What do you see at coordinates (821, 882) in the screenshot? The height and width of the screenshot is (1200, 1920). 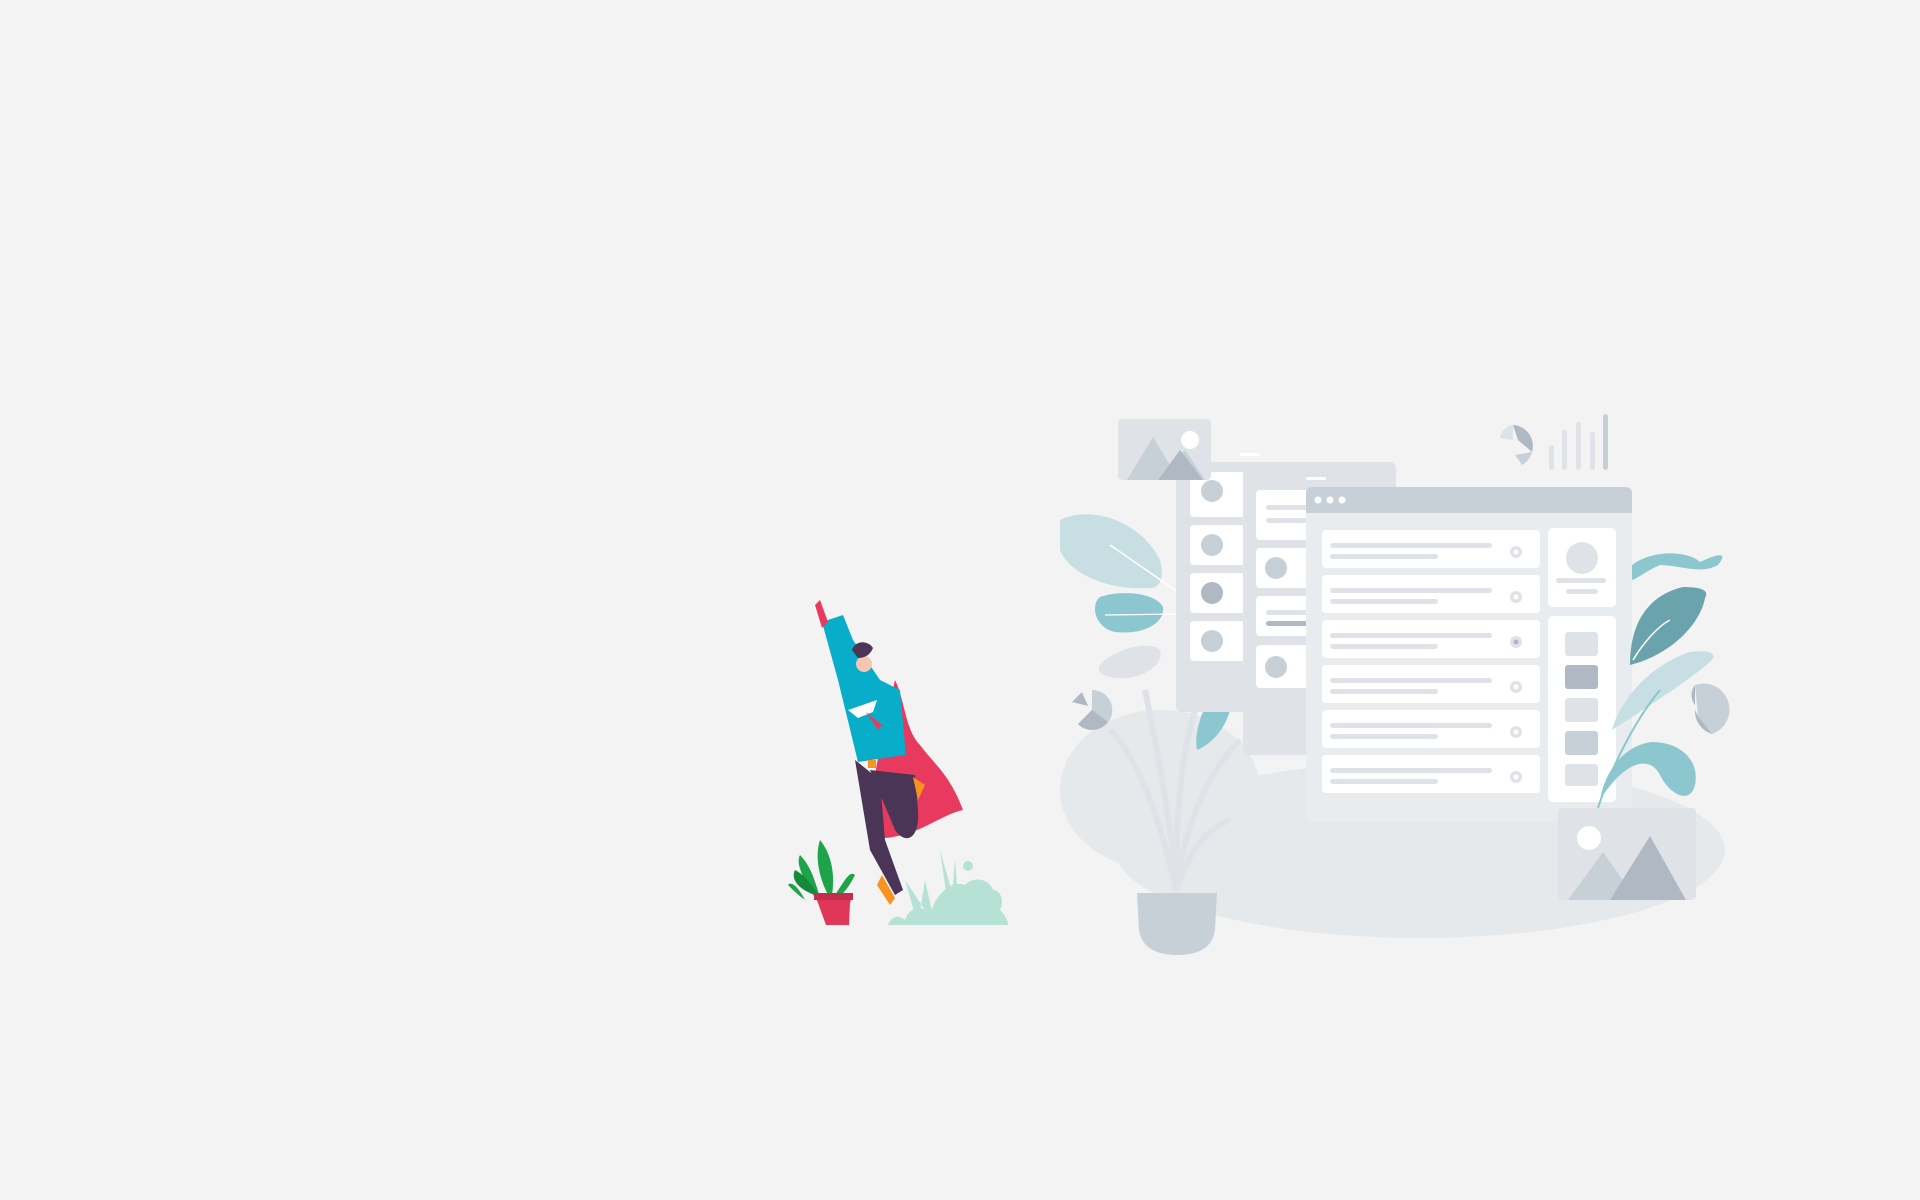 I see `potted-plant-icon` at bounding box center [821, 882].